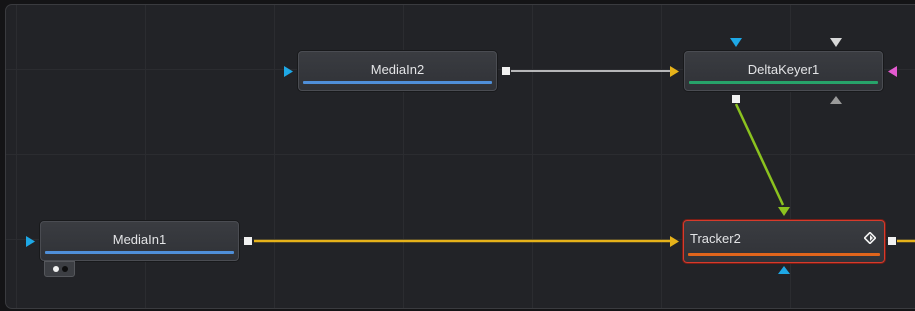  I want to click on node-label: DeltaKeyer1, so click(783, 69).